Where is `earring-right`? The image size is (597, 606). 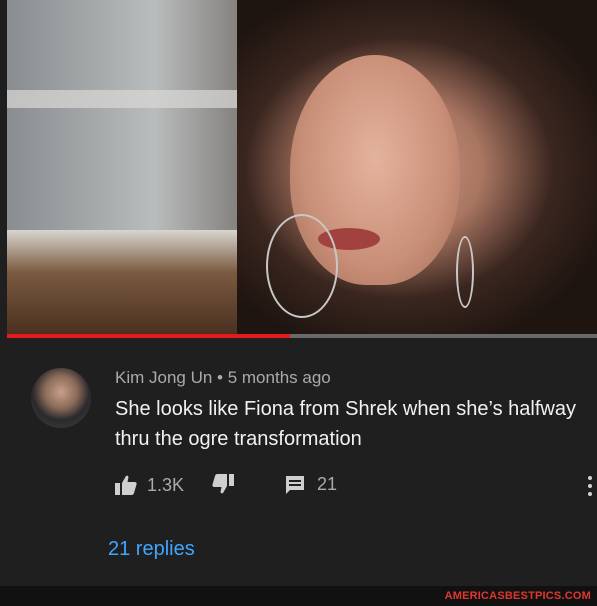 earring-right is located at coordinates (465, 272).